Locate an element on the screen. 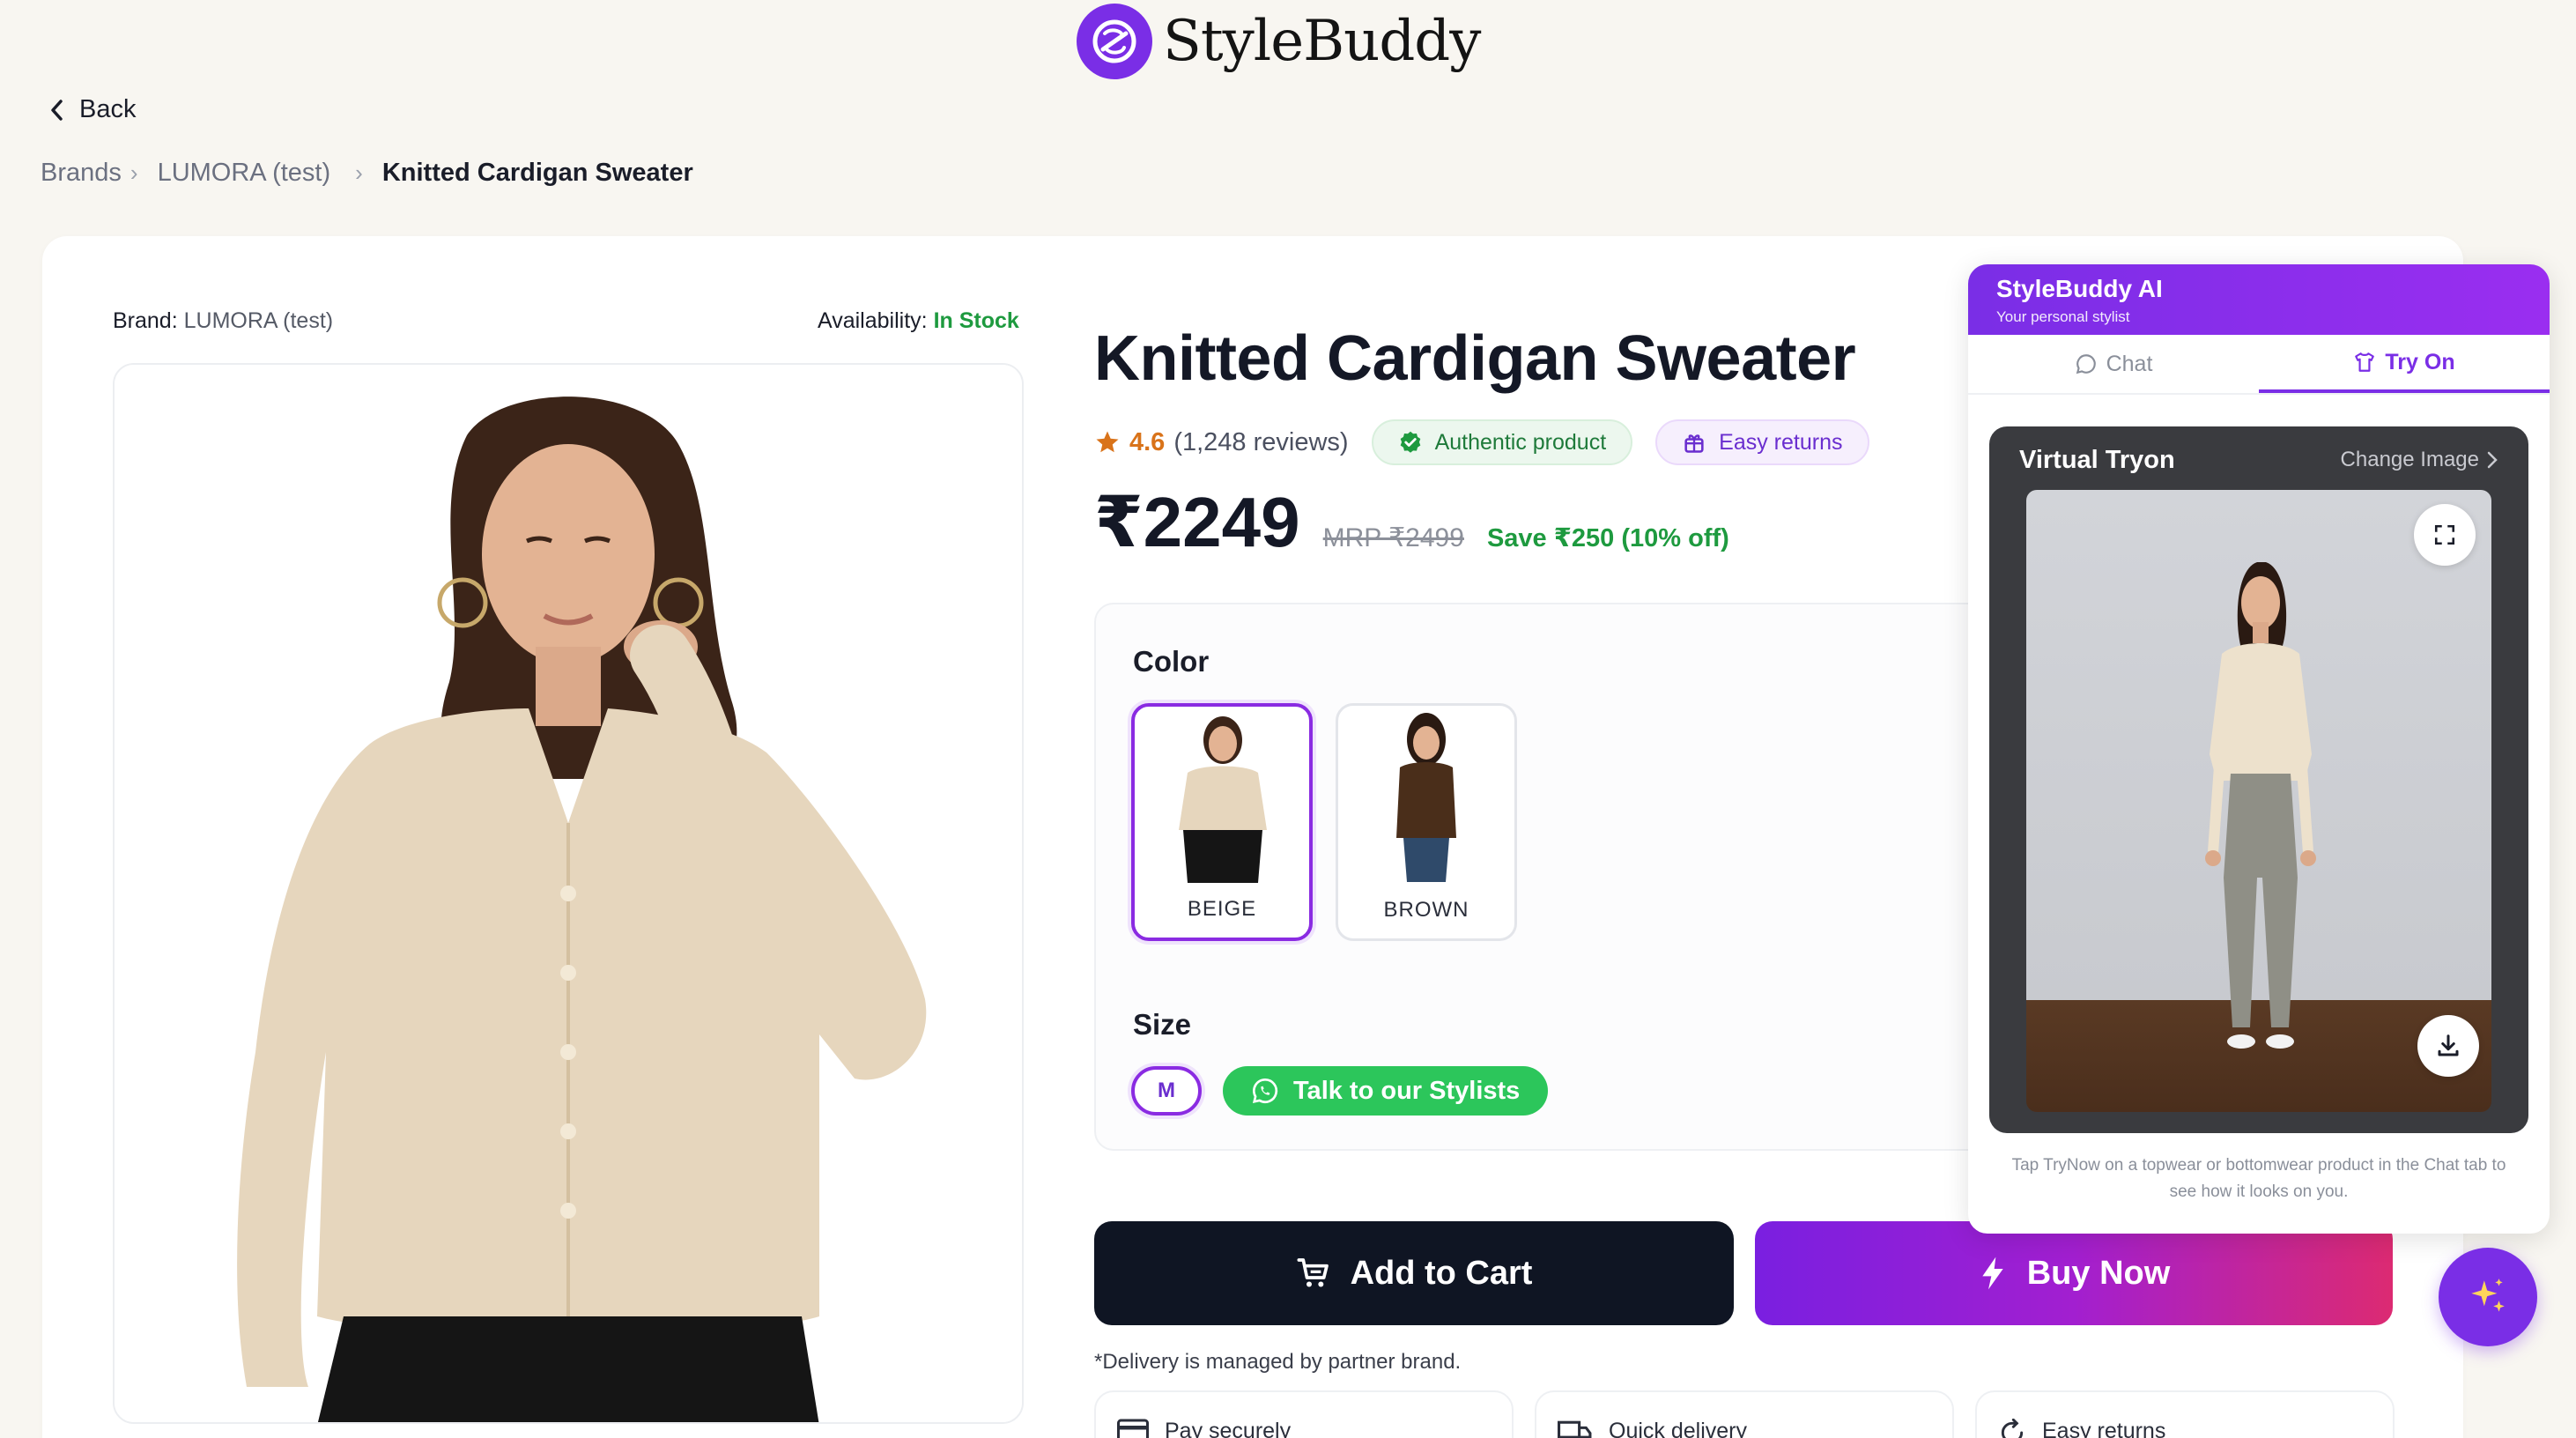  stylist-label: Talk to our Stylists is located at coordinates (1407, 1090).